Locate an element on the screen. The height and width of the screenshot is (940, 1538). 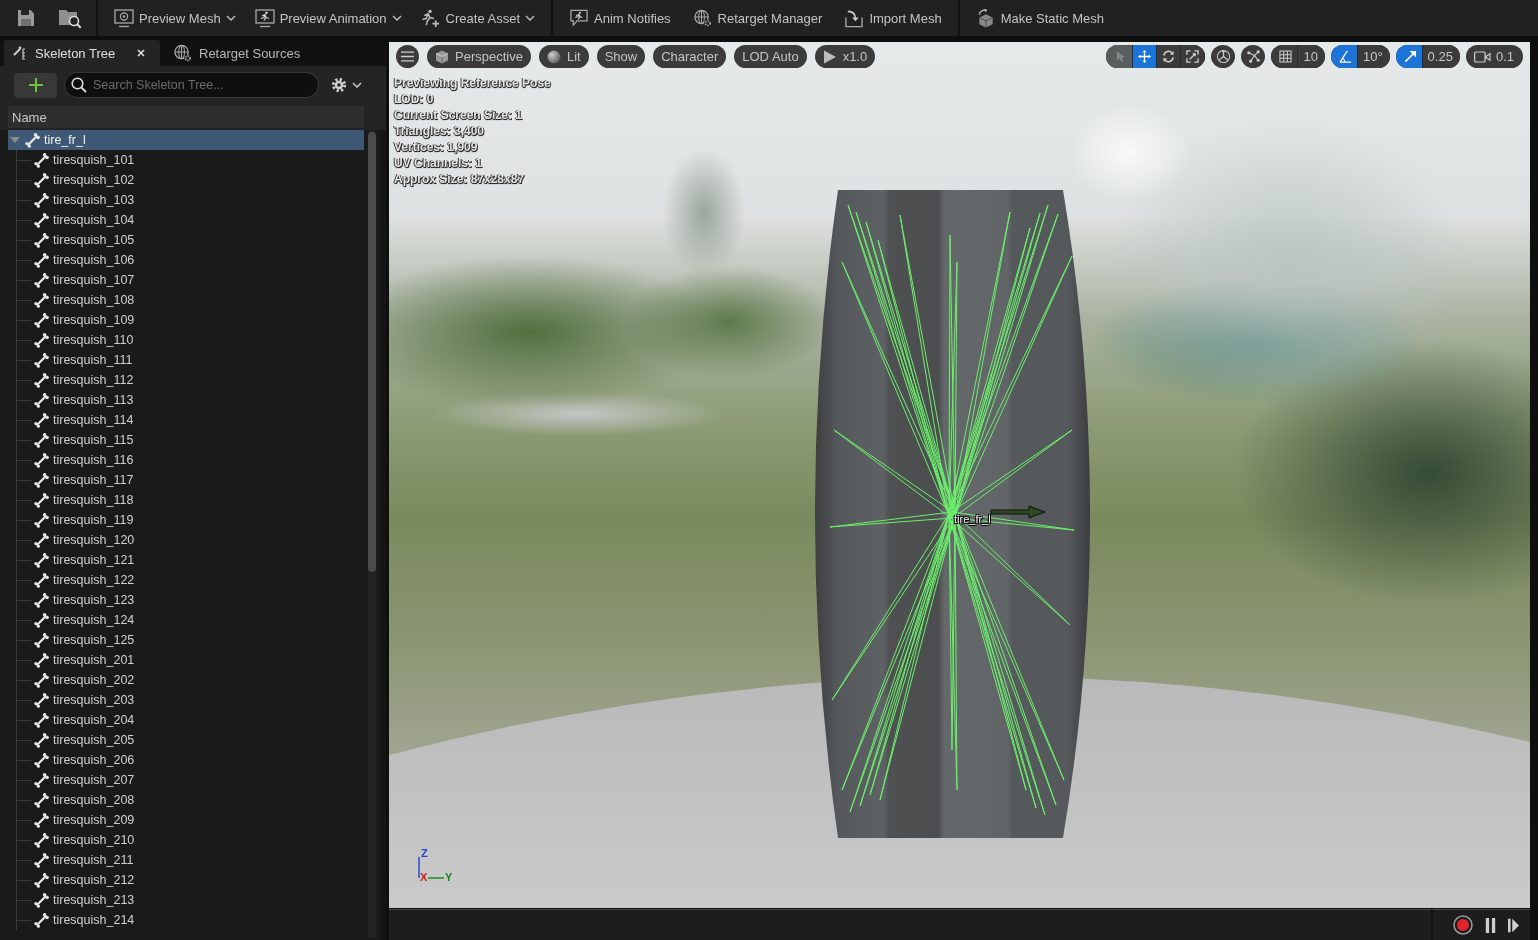
viewport-option-button: Lit is located at coordinates (563, 56).